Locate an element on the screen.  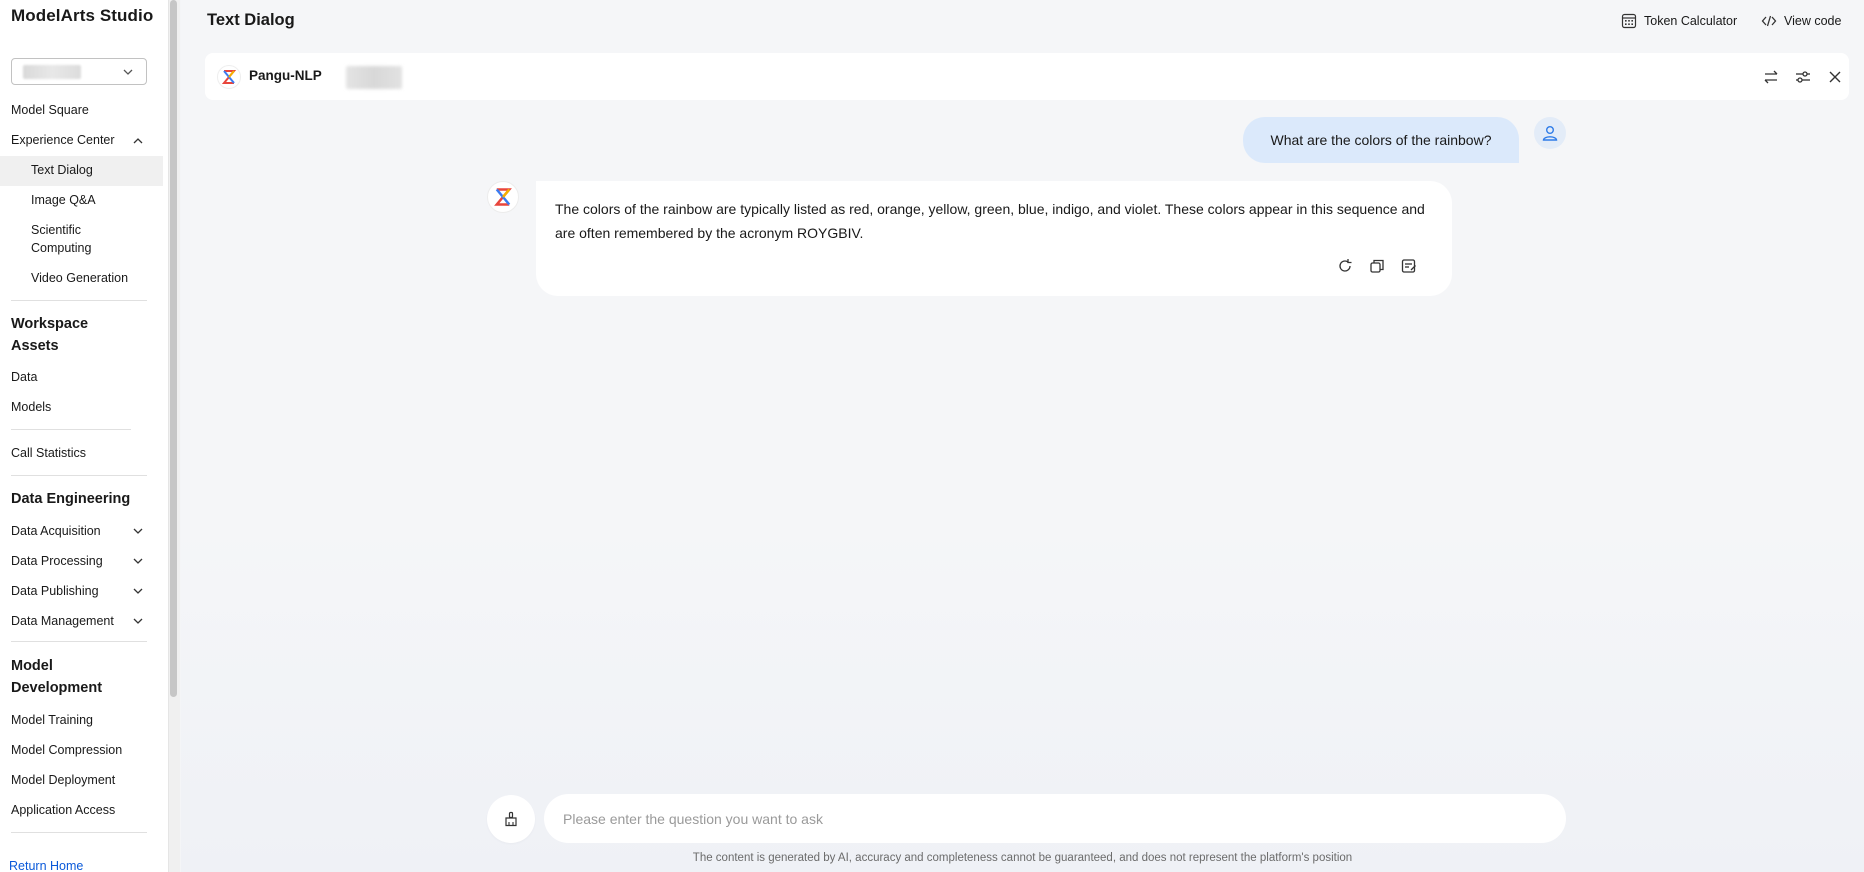
refresh-icon is located at coordinates (1345, 266).